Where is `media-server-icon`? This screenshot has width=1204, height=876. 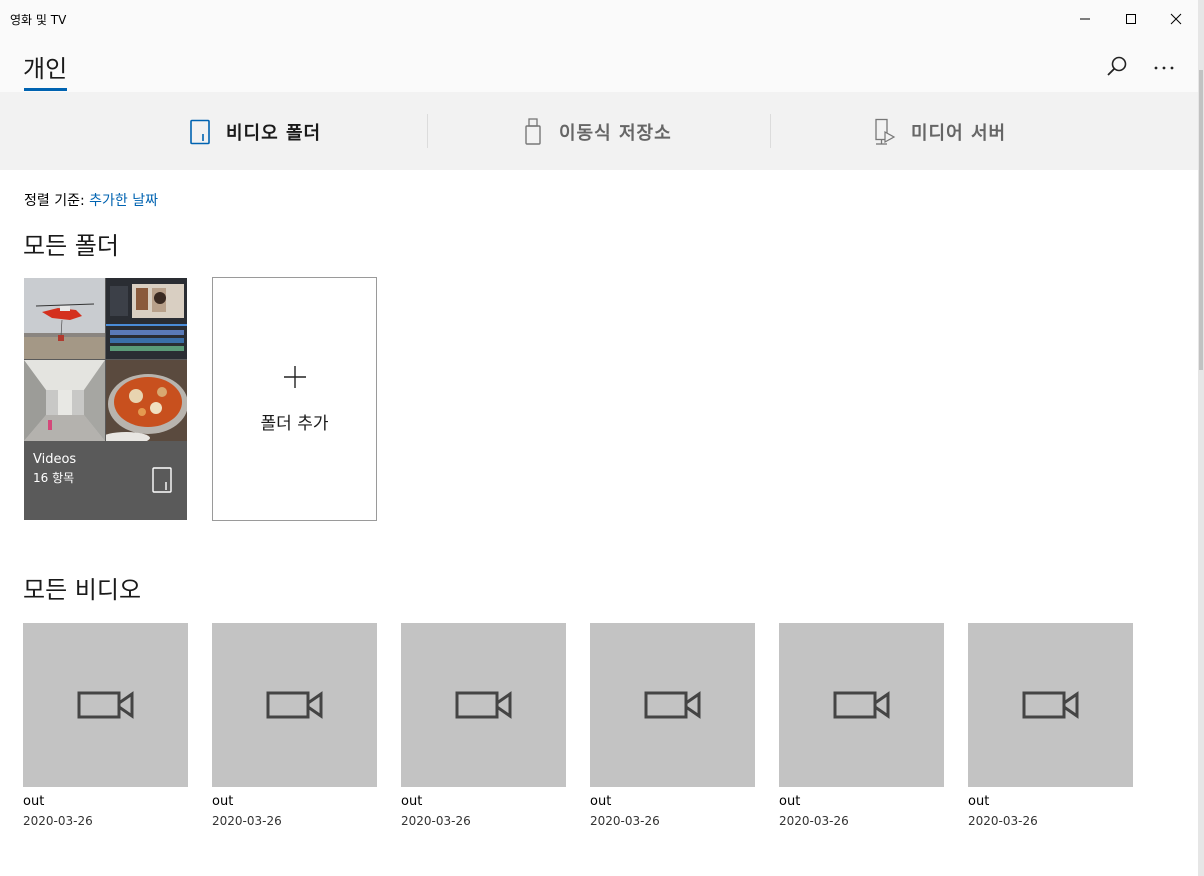 media-server-icon is located at coordinates (885, 132).